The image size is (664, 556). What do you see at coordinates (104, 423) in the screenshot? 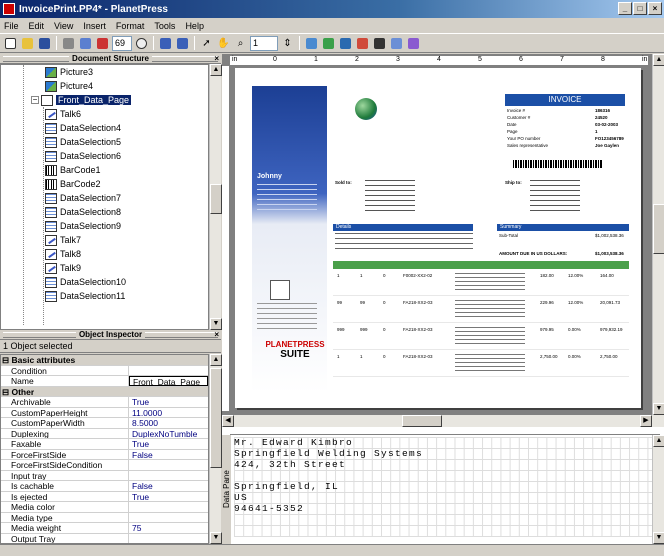
I see `property-row: CustomPaperWidth 8.5000` at bounding box center [104, 423].